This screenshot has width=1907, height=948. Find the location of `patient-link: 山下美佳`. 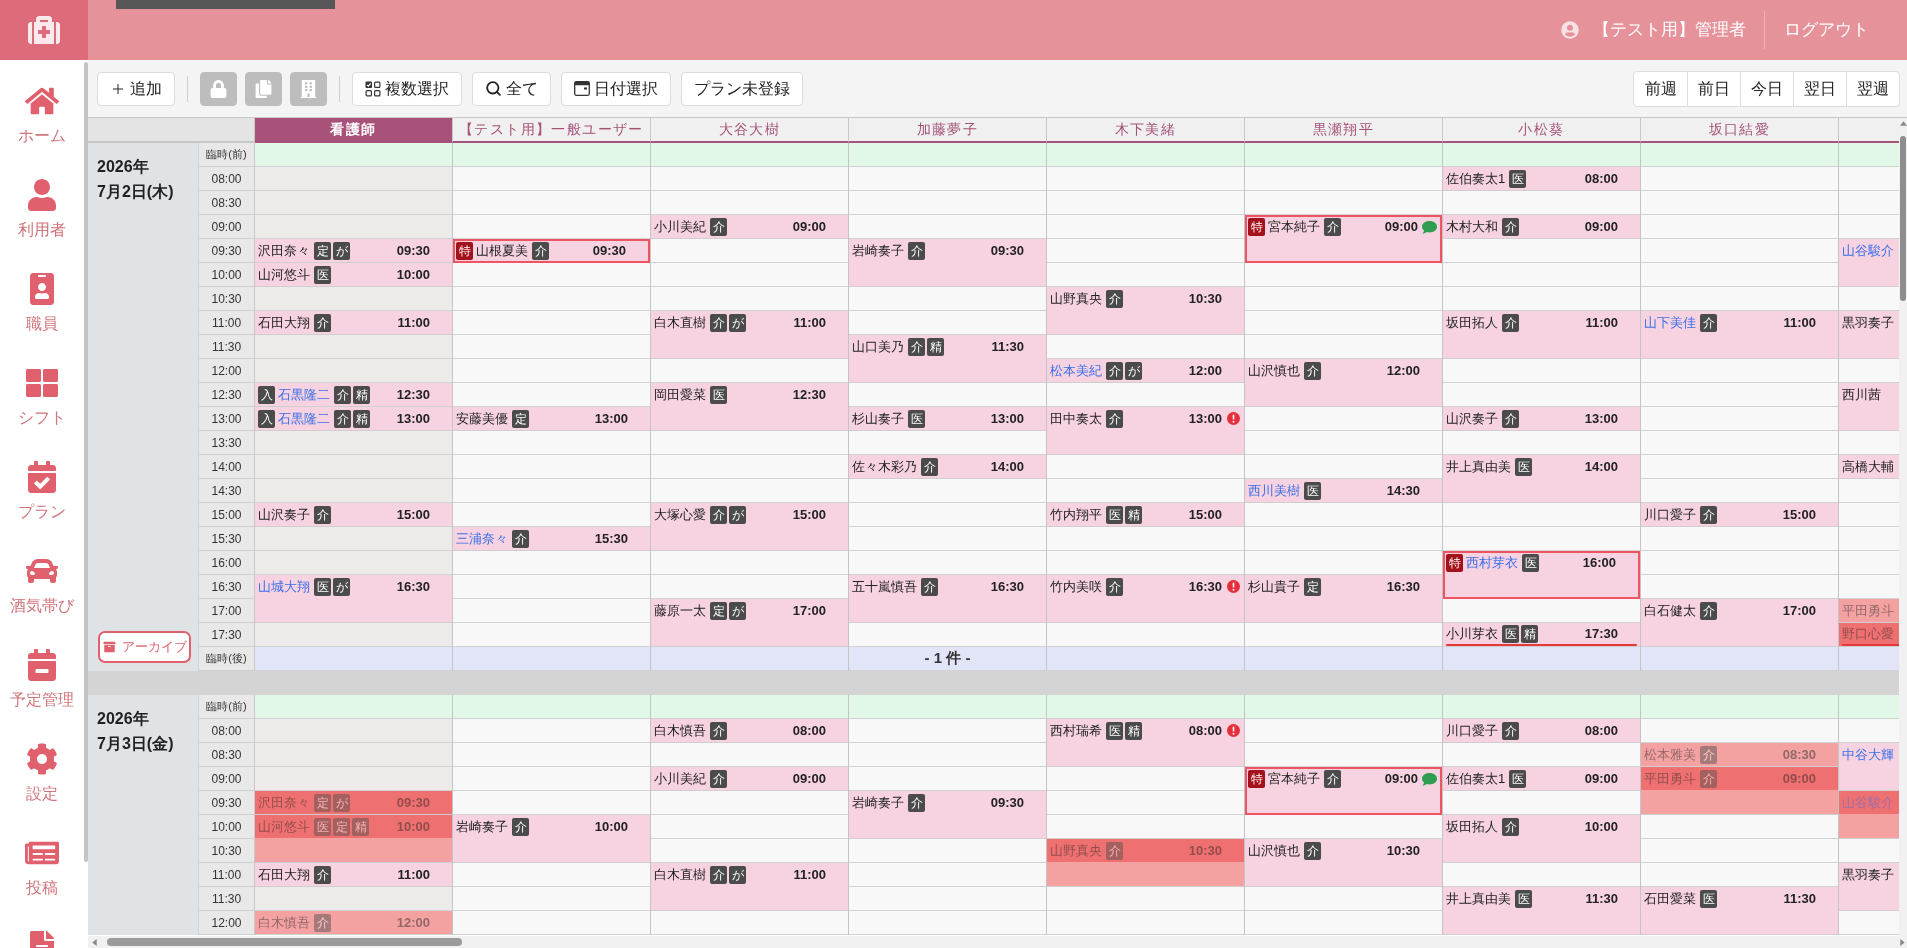

patient-link: 山下美佳 is located at coordinates (1670, 322).